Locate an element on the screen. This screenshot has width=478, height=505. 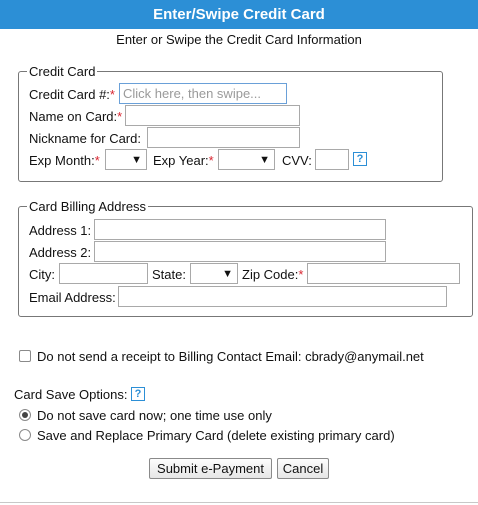
email-address-input is located at coordinates (282, 296).